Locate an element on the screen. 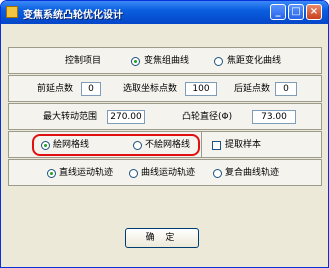 Image resolution: width=329 pixels, height=268 pixels. minimize-icon: _ is located at coordinates (278, 11).